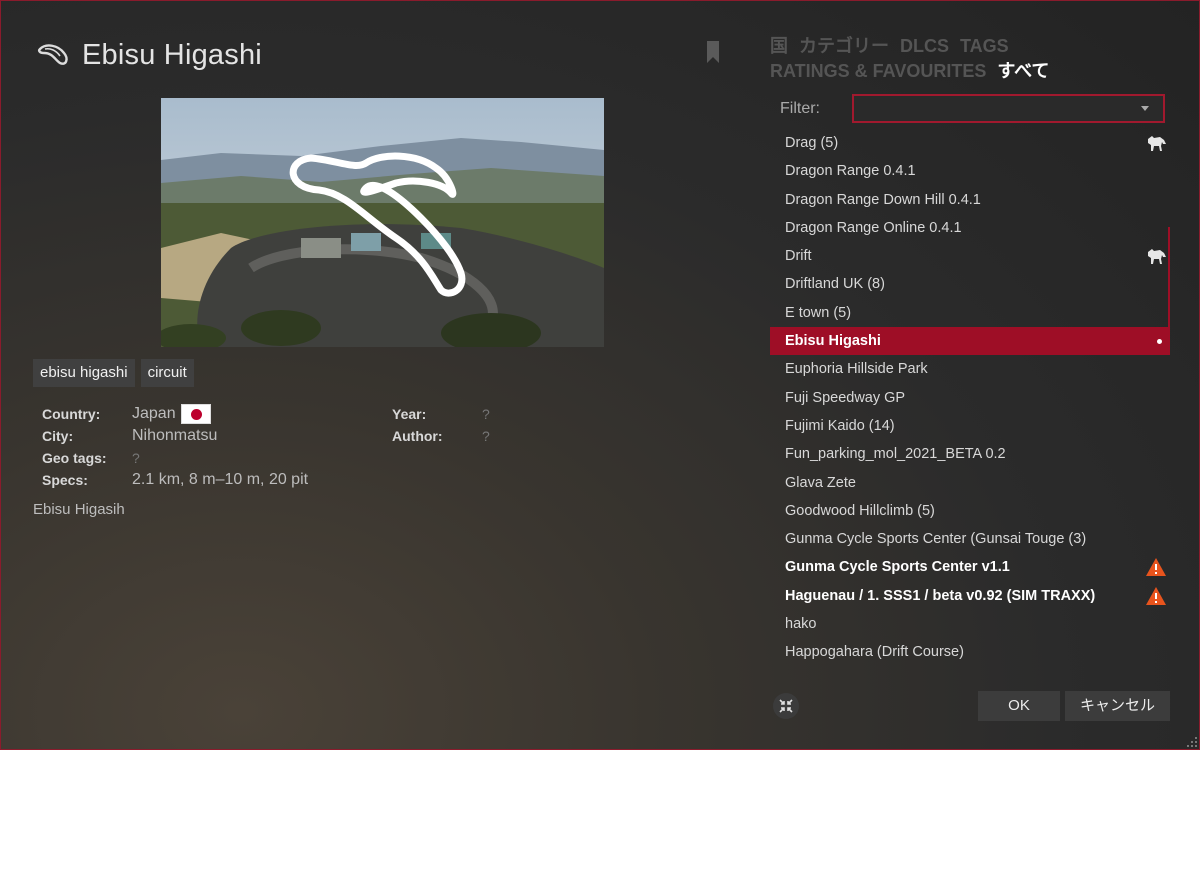 The image size is (1200, 875). I want to click on list-item-label: Goodwood Hillclimb (5), so click(860, 510).